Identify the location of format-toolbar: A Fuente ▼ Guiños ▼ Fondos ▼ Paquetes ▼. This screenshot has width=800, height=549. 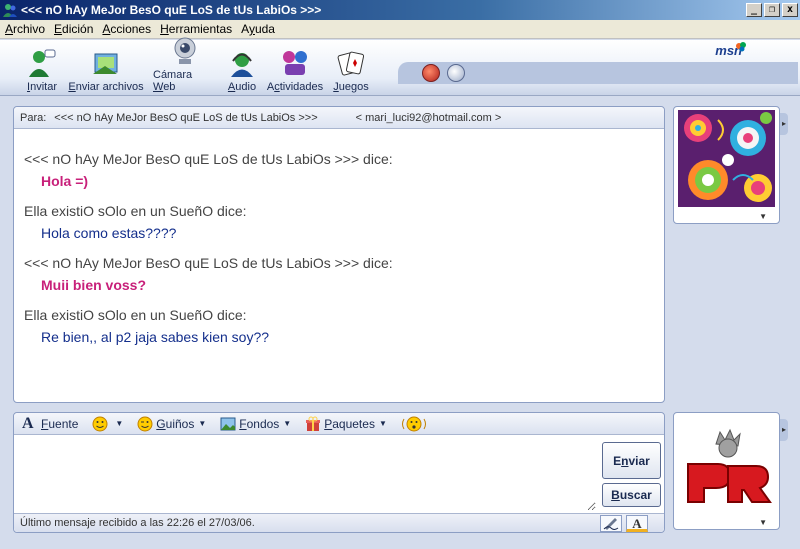
(339, 424).